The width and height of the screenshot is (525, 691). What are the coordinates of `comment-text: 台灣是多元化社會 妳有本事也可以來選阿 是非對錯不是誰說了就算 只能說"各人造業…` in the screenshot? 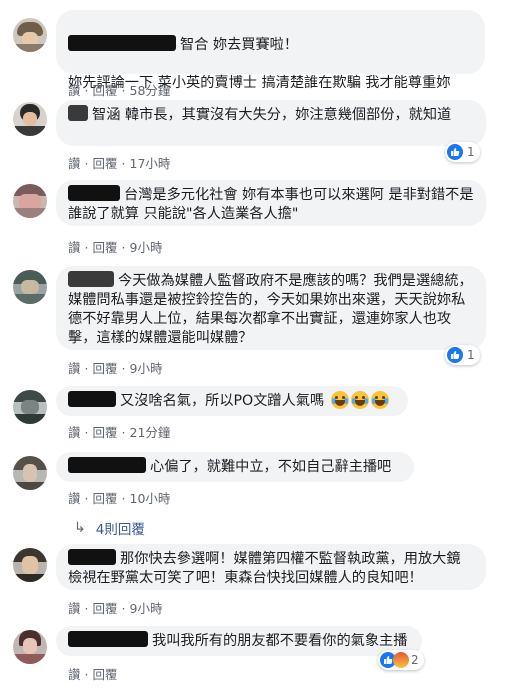 It's located at (271, 204).